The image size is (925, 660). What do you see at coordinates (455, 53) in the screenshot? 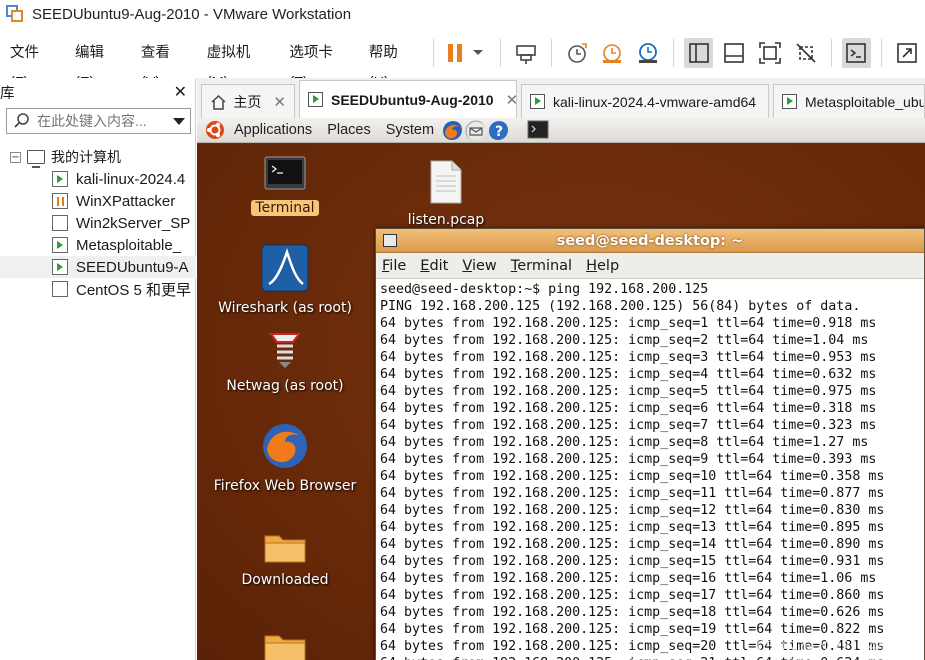
I see `pause-button` at bounding box center [455, 53].